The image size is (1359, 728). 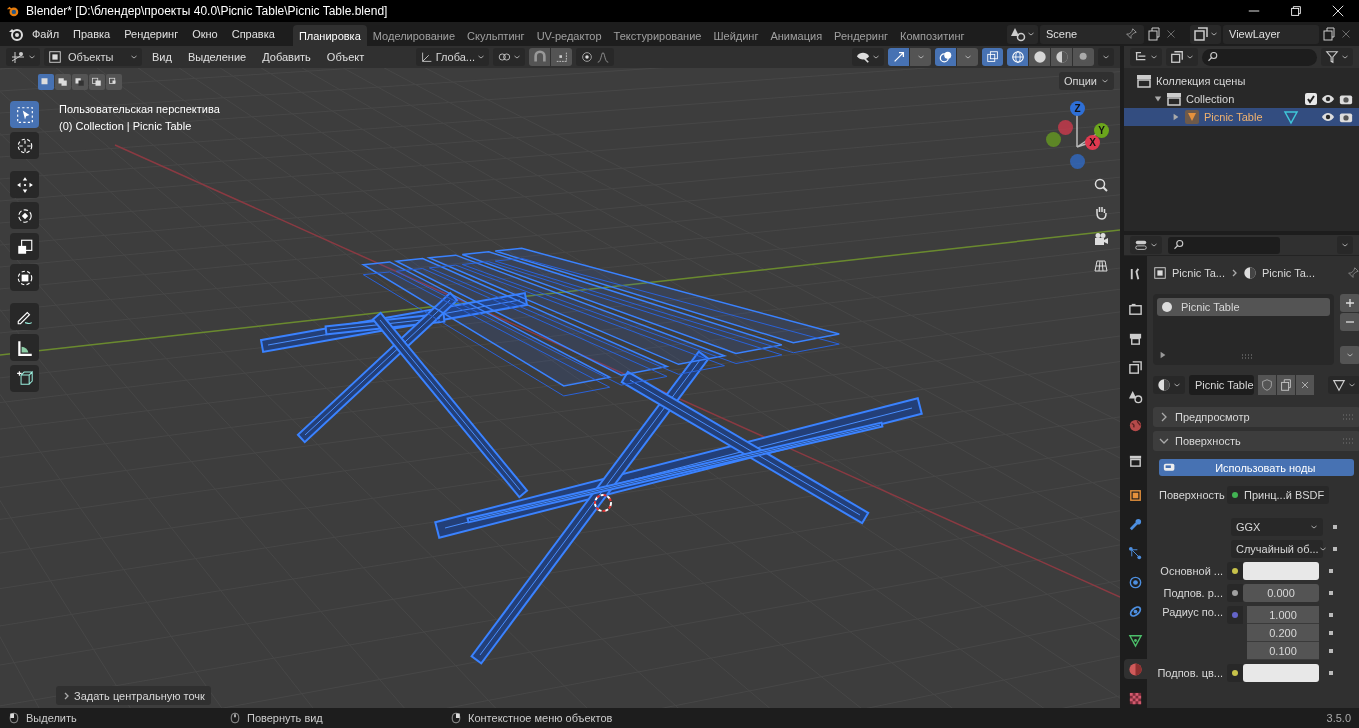 I want to click on axis-label: Y, so click(x=1101, y=130).